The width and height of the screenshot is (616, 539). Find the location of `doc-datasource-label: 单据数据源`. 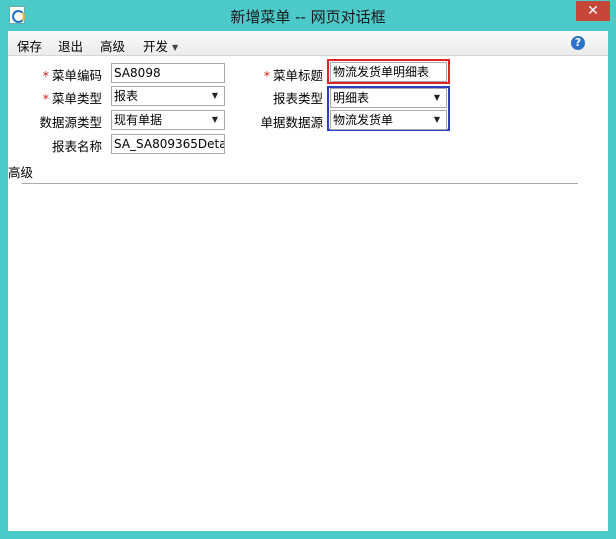

doc-datasource-label: 单据数据源 is located at coordinates (291, 122).